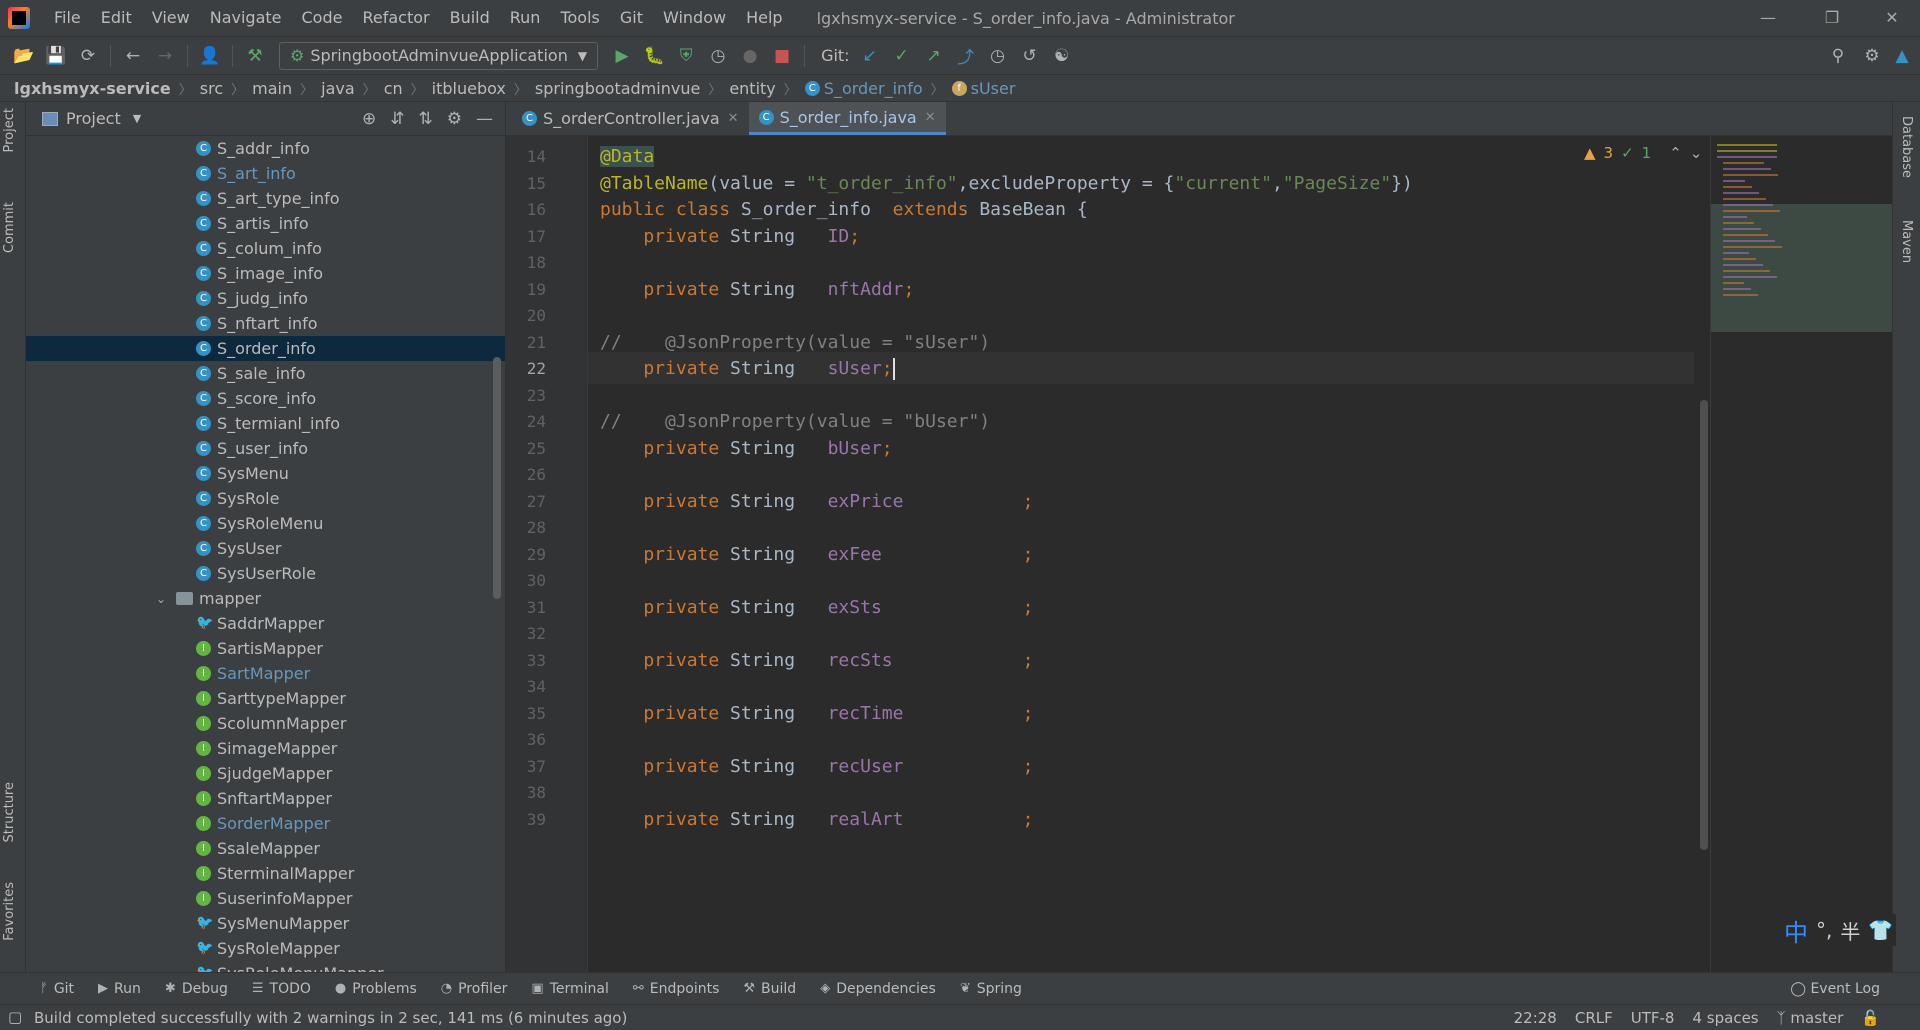  What do you see at coordinates (746, 449) in the screenshot?
I see `code-line: private String bUser;` at bounding box center [746, 449].